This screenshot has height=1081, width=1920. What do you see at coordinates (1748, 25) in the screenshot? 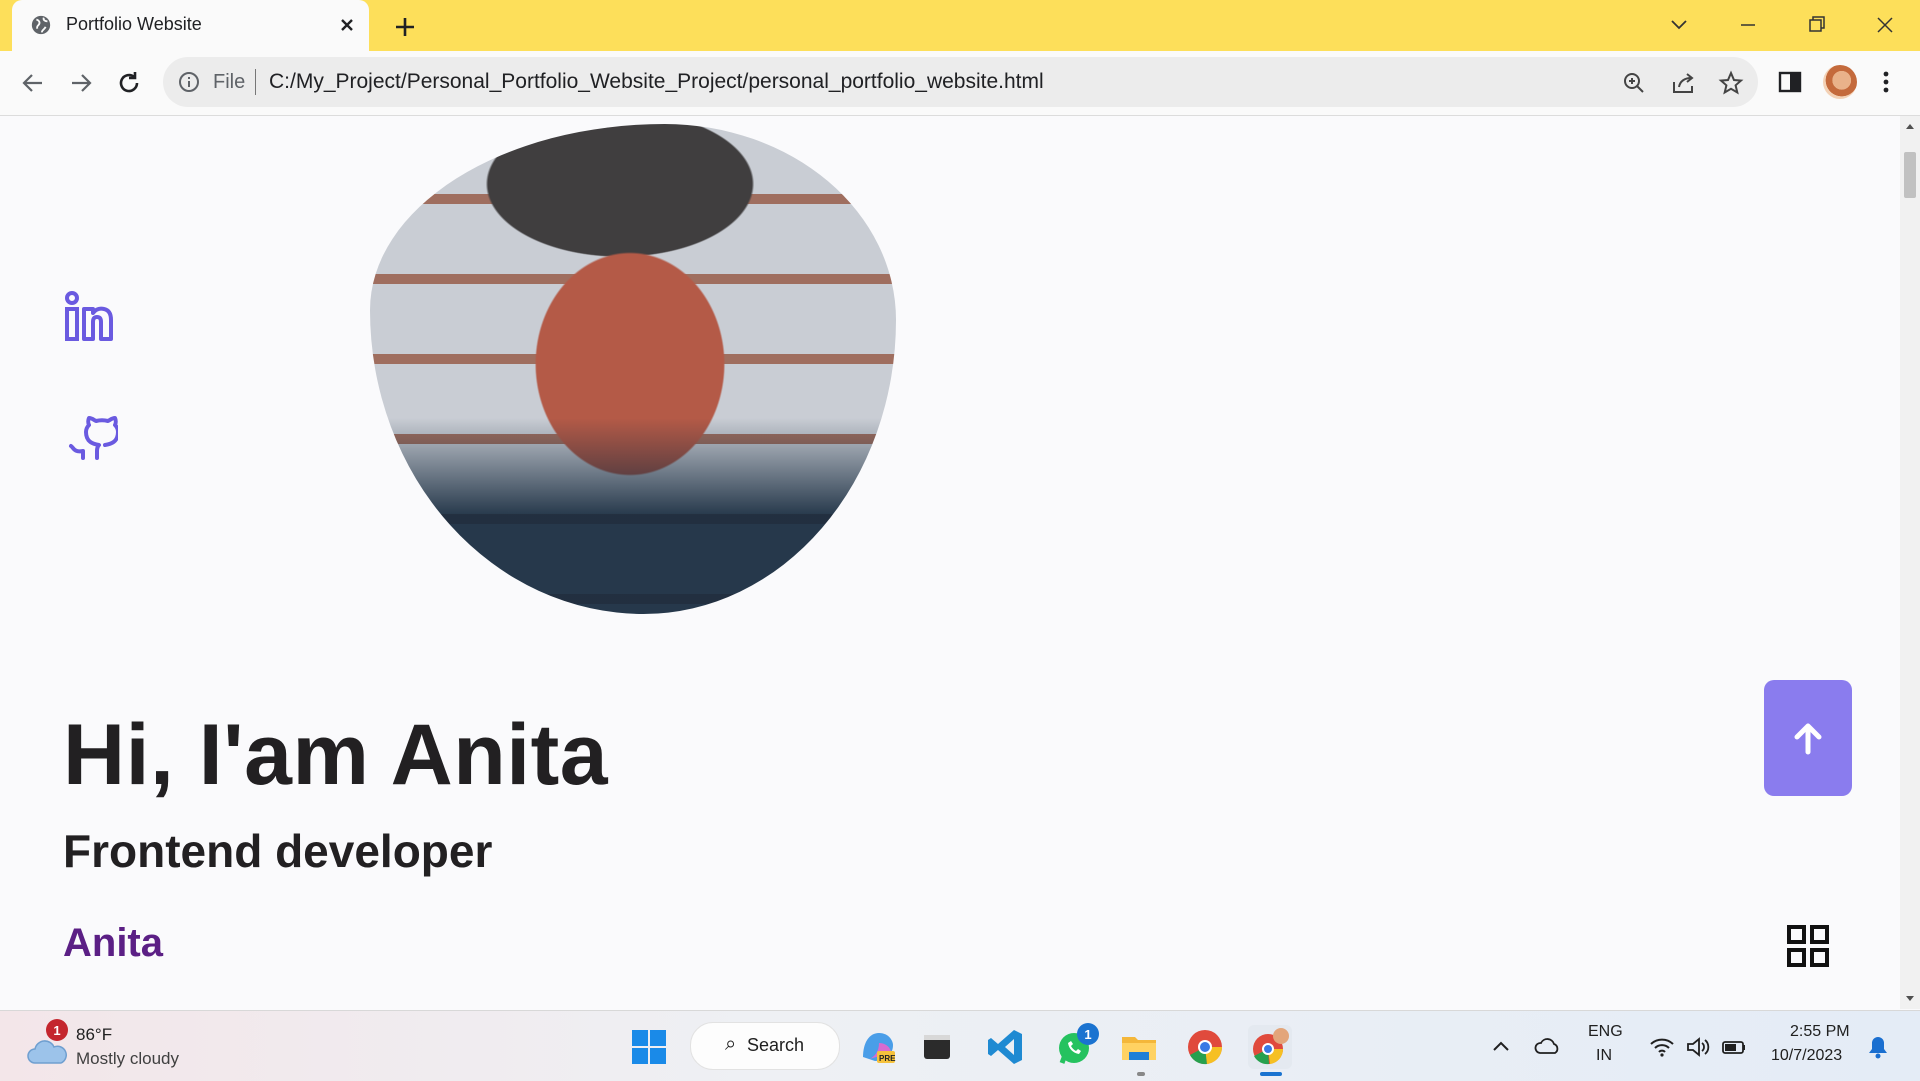
I see `minimize-icon` at bounding box center [1748, 25].